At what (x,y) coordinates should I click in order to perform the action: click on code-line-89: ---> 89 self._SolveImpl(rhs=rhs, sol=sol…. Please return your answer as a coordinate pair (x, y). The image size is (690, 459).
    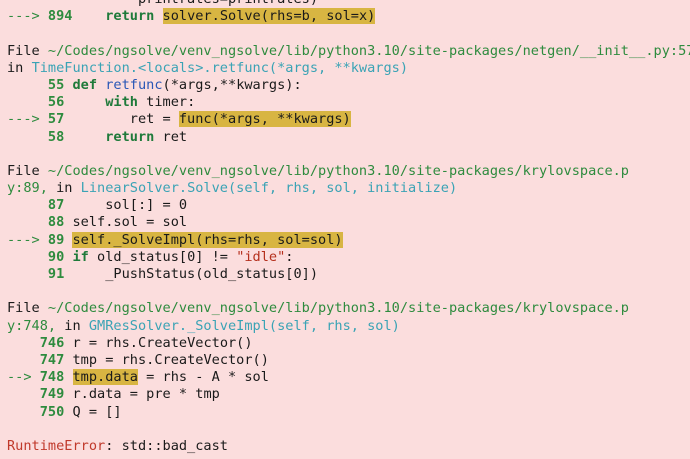
    Looking at the image, I should click on (348, 240).